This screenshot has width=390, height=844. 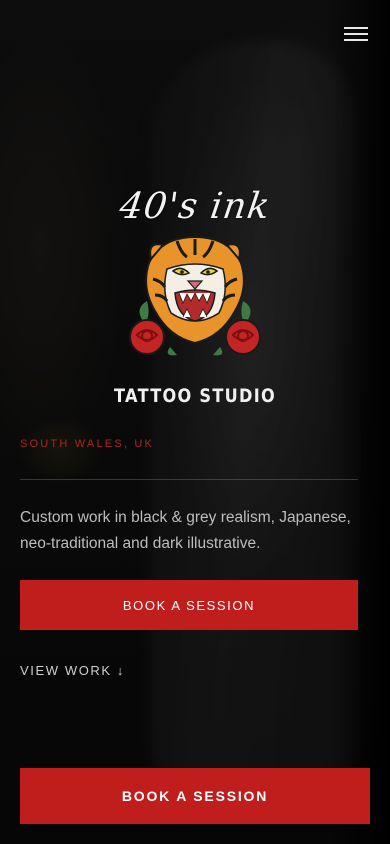 What do you see at coordinates (195, 295) in the screenshot?
I see `tiger-emblem-icon` at bounding box center [195, 295].